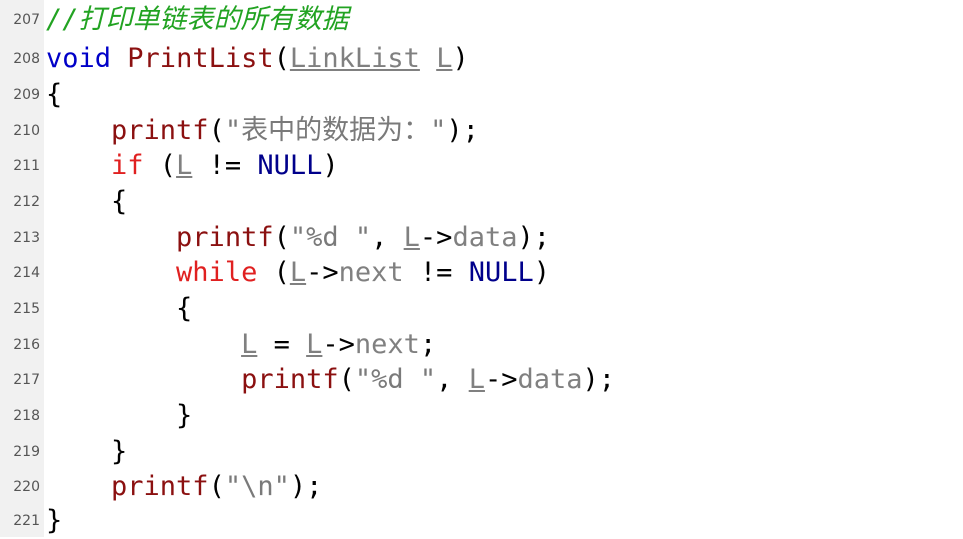  I want to click on line-code: void PrintList(LinkList L), so click(257, 59).